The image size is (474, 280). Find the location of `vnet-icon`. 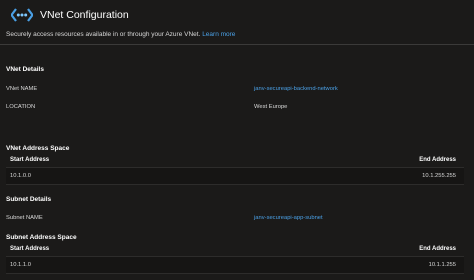

vnet-icon is located at coordinates (22, 15).